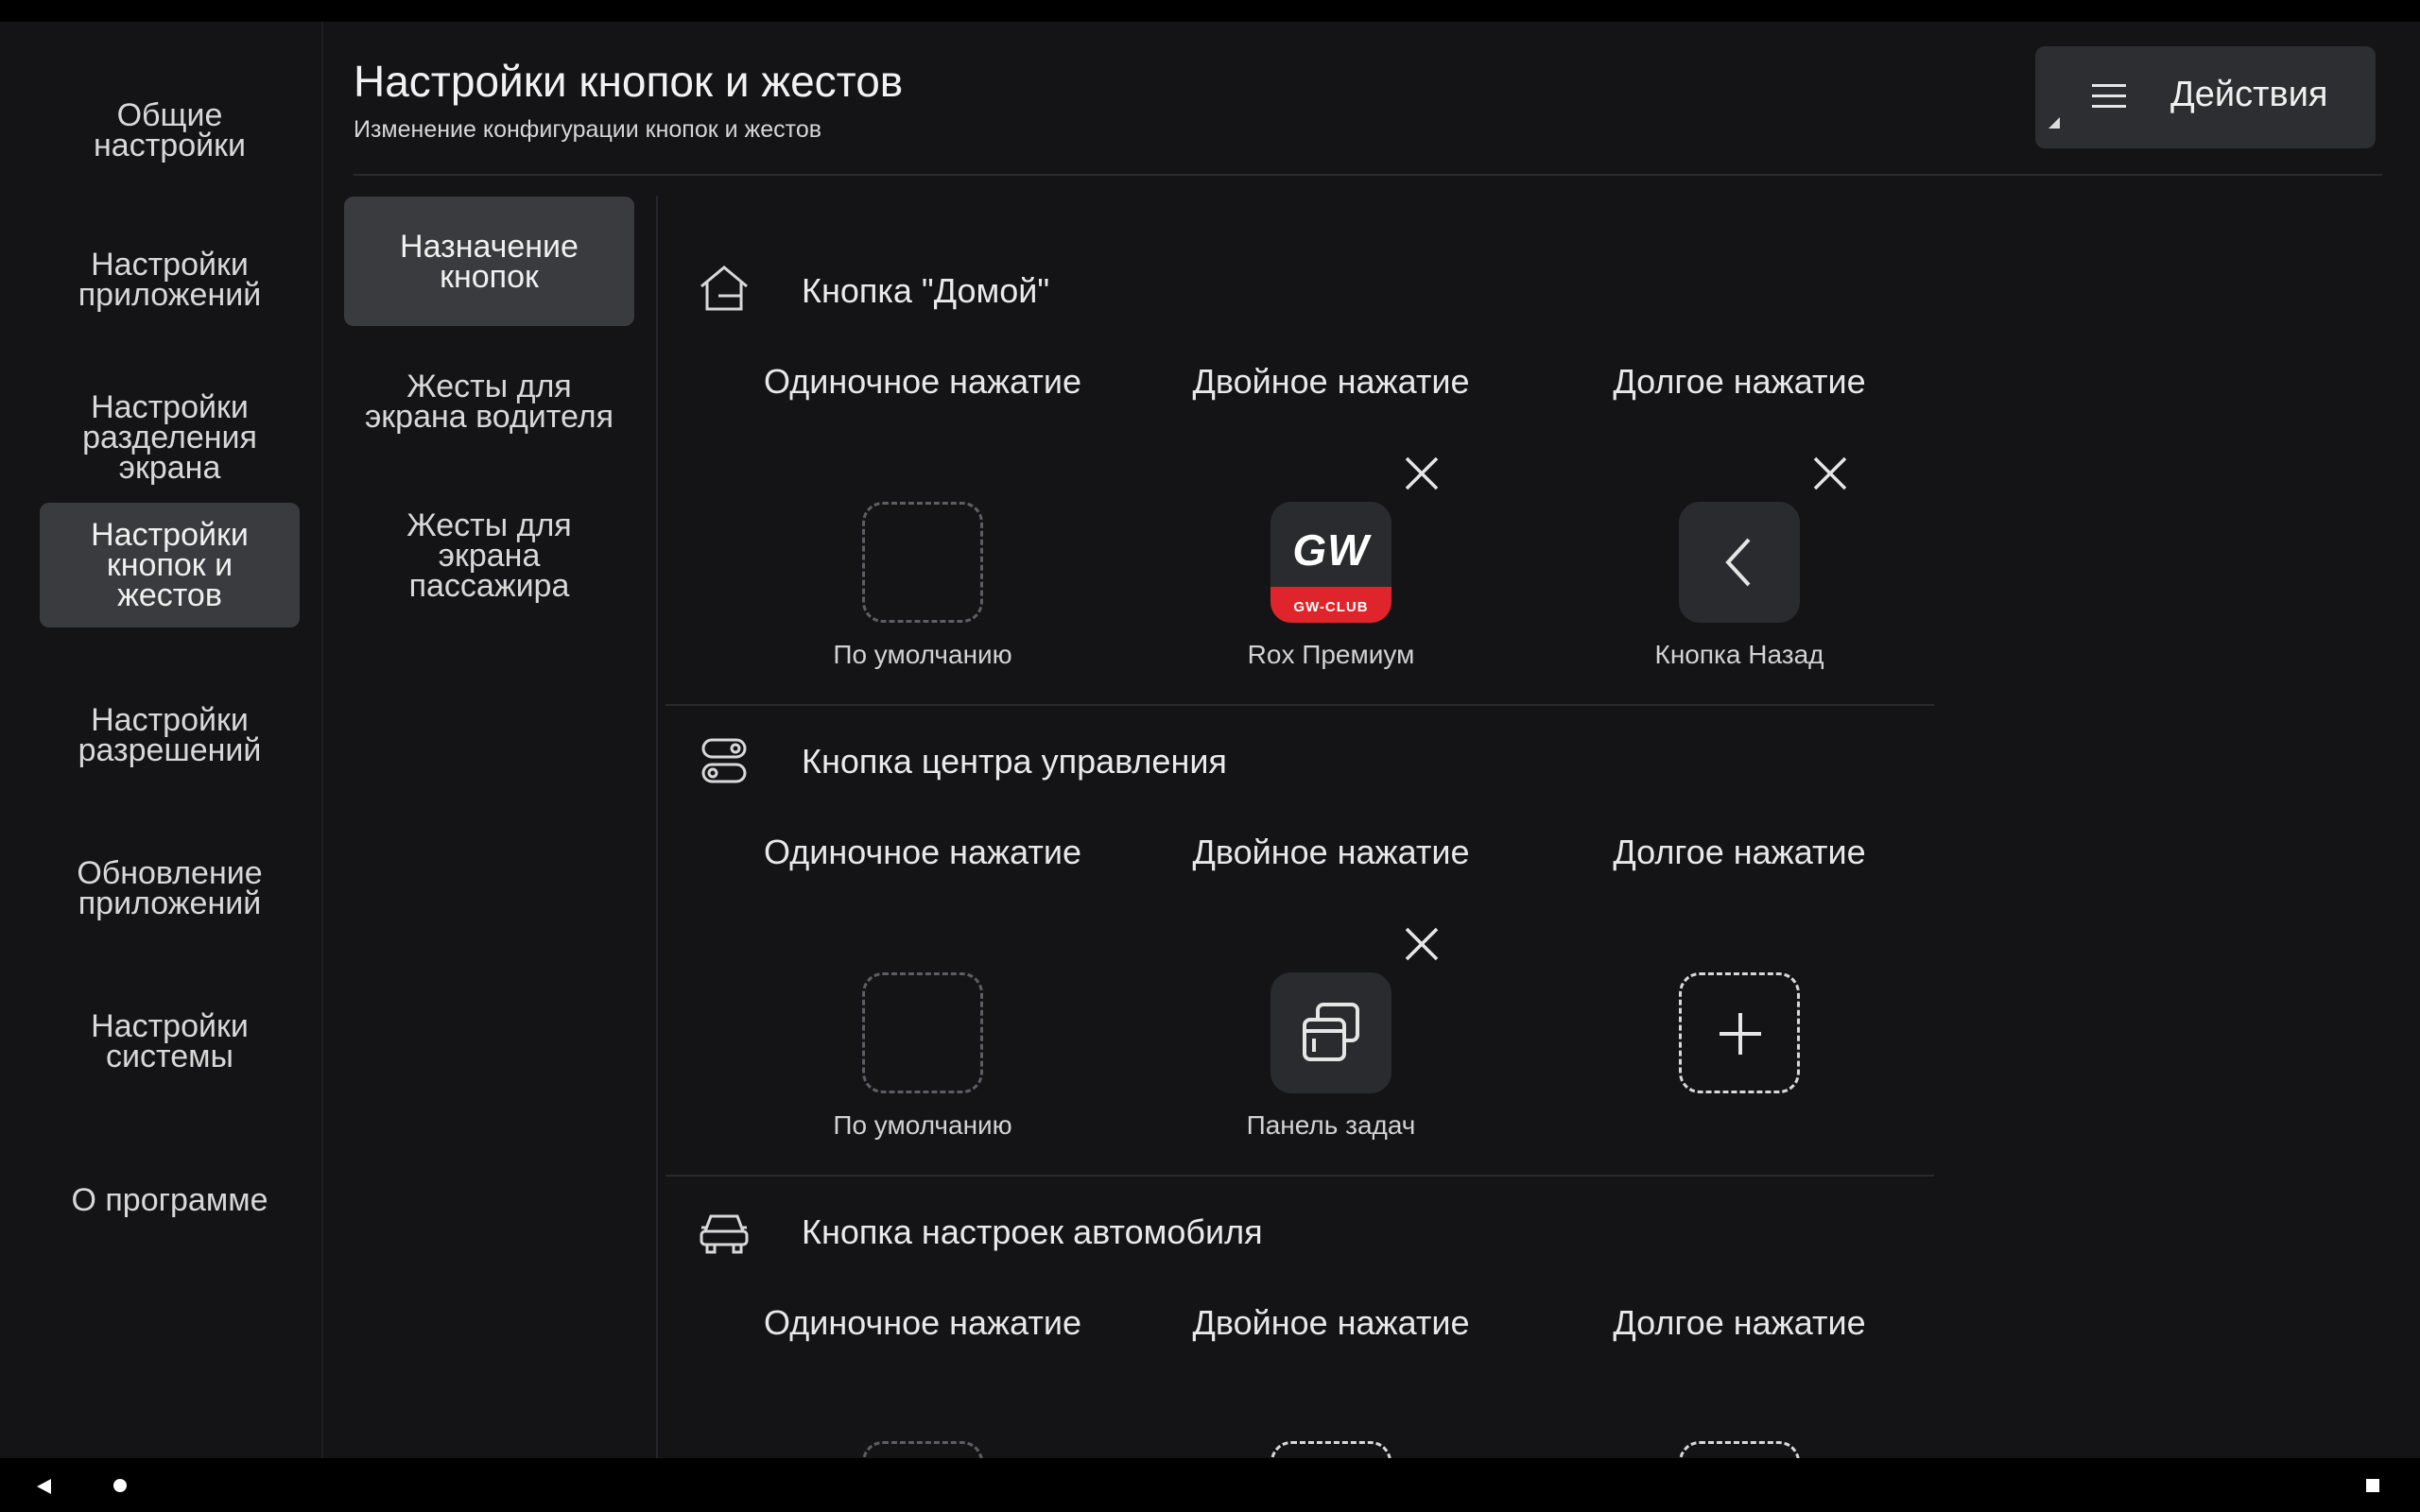 The width and height of the screenshot is (2420, 1512). Describe the element at coordinates (2054, 123) in the screenshot. I see `corner-indicator` at that location.